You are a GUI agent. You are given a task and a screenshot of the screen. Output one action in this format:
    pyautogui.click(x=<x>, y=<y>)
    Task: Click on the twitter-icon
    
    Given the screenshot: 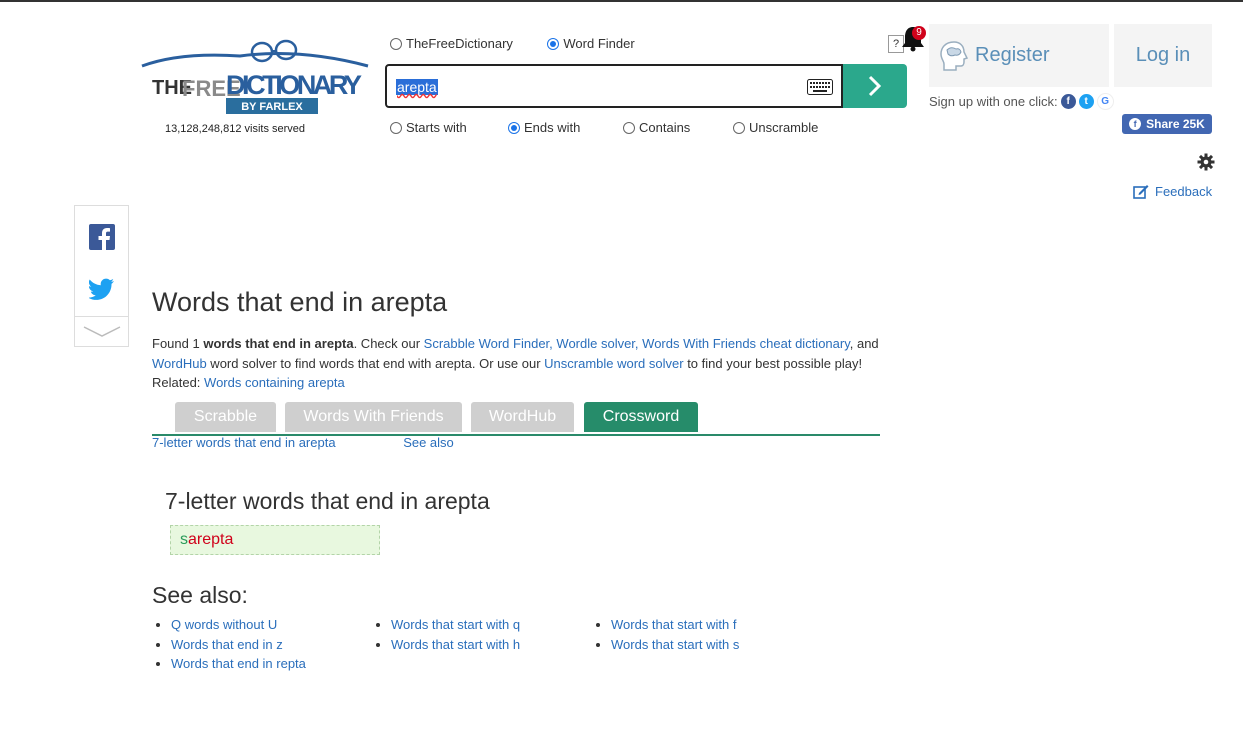 What is the action you would take?
    pyautogui.click(x=101, y=289)
    